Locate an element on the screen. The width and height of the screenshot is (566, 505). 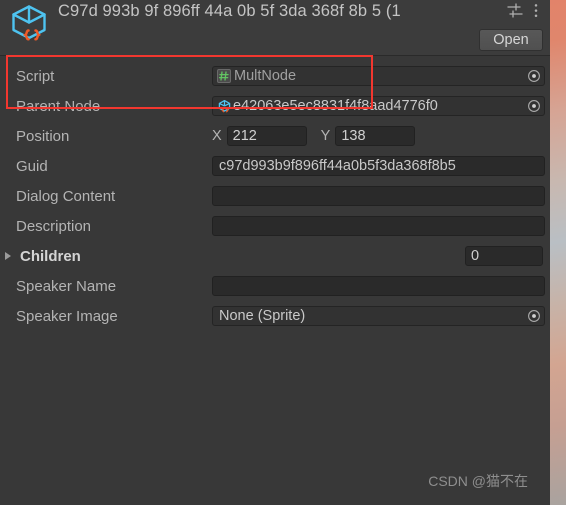
chevron-right-icon is located at coordinates (8, 256).